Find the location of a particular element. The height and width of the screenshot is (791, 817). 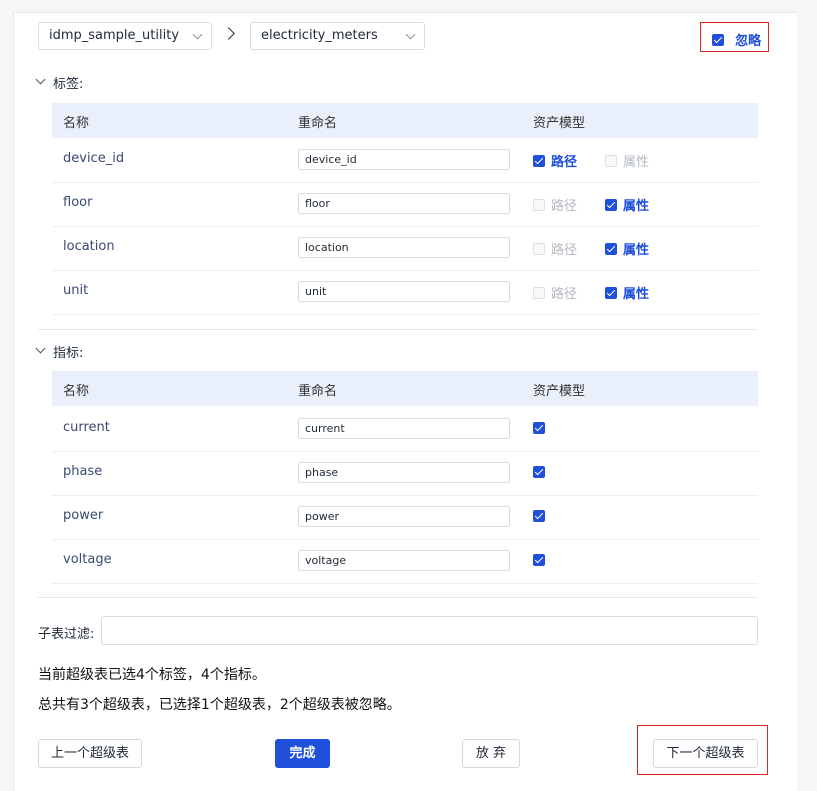

table-row: voltage voltage is located at coordinates (405, 561).